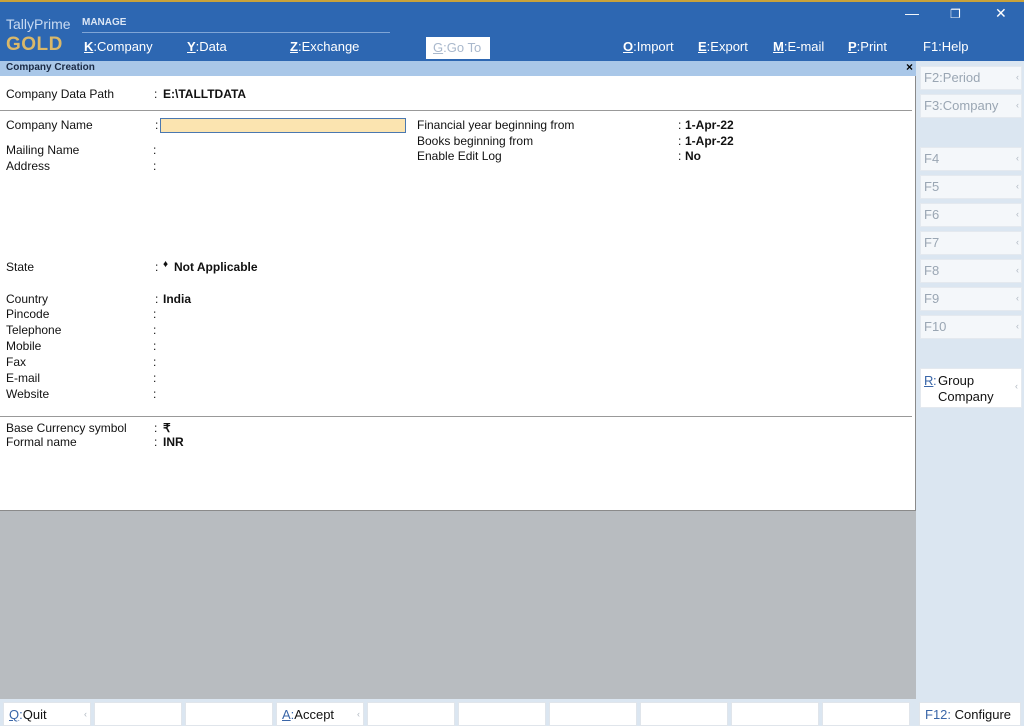 The width and height of the screenshot is (1024, 726). What do you see at coordinates (43, 150) in the screenshot?
I see `mailing-name-label: Mailing Name` at bounding box center [43, 150].